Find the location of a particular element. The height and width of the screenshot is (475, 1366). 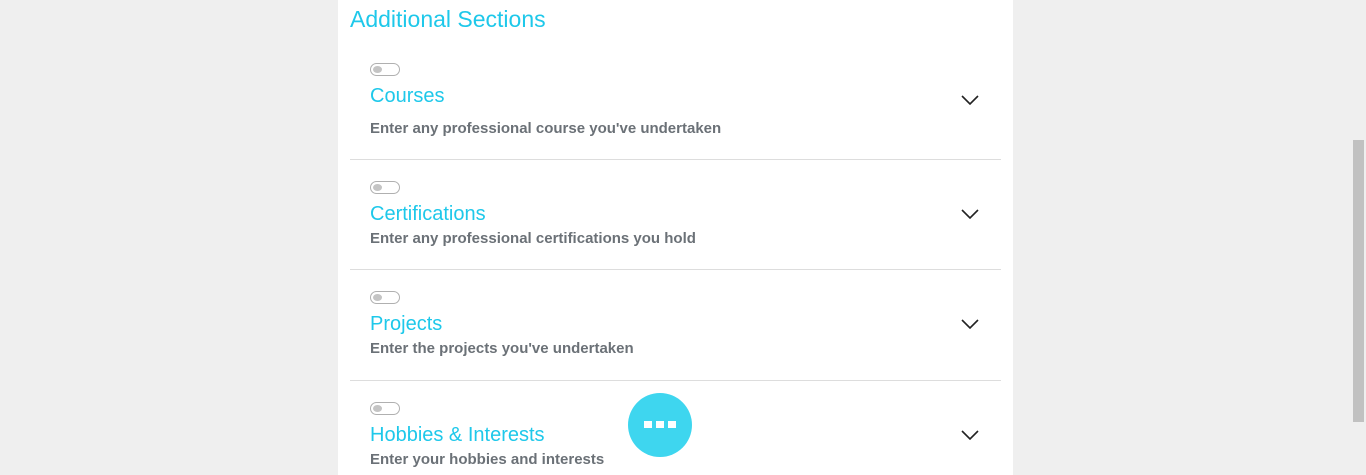

section-title-courses: Courses is located at coordinates (407, 96).